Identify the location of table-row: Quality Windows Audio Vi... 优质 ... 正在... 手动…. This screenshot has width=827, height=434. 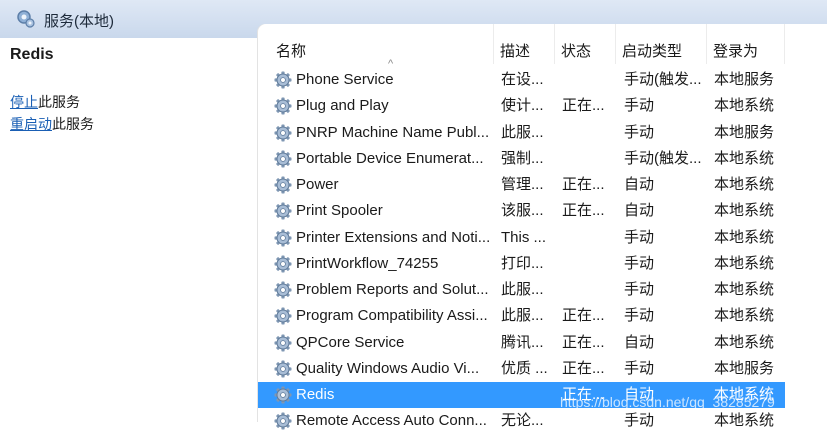
(521, 369).